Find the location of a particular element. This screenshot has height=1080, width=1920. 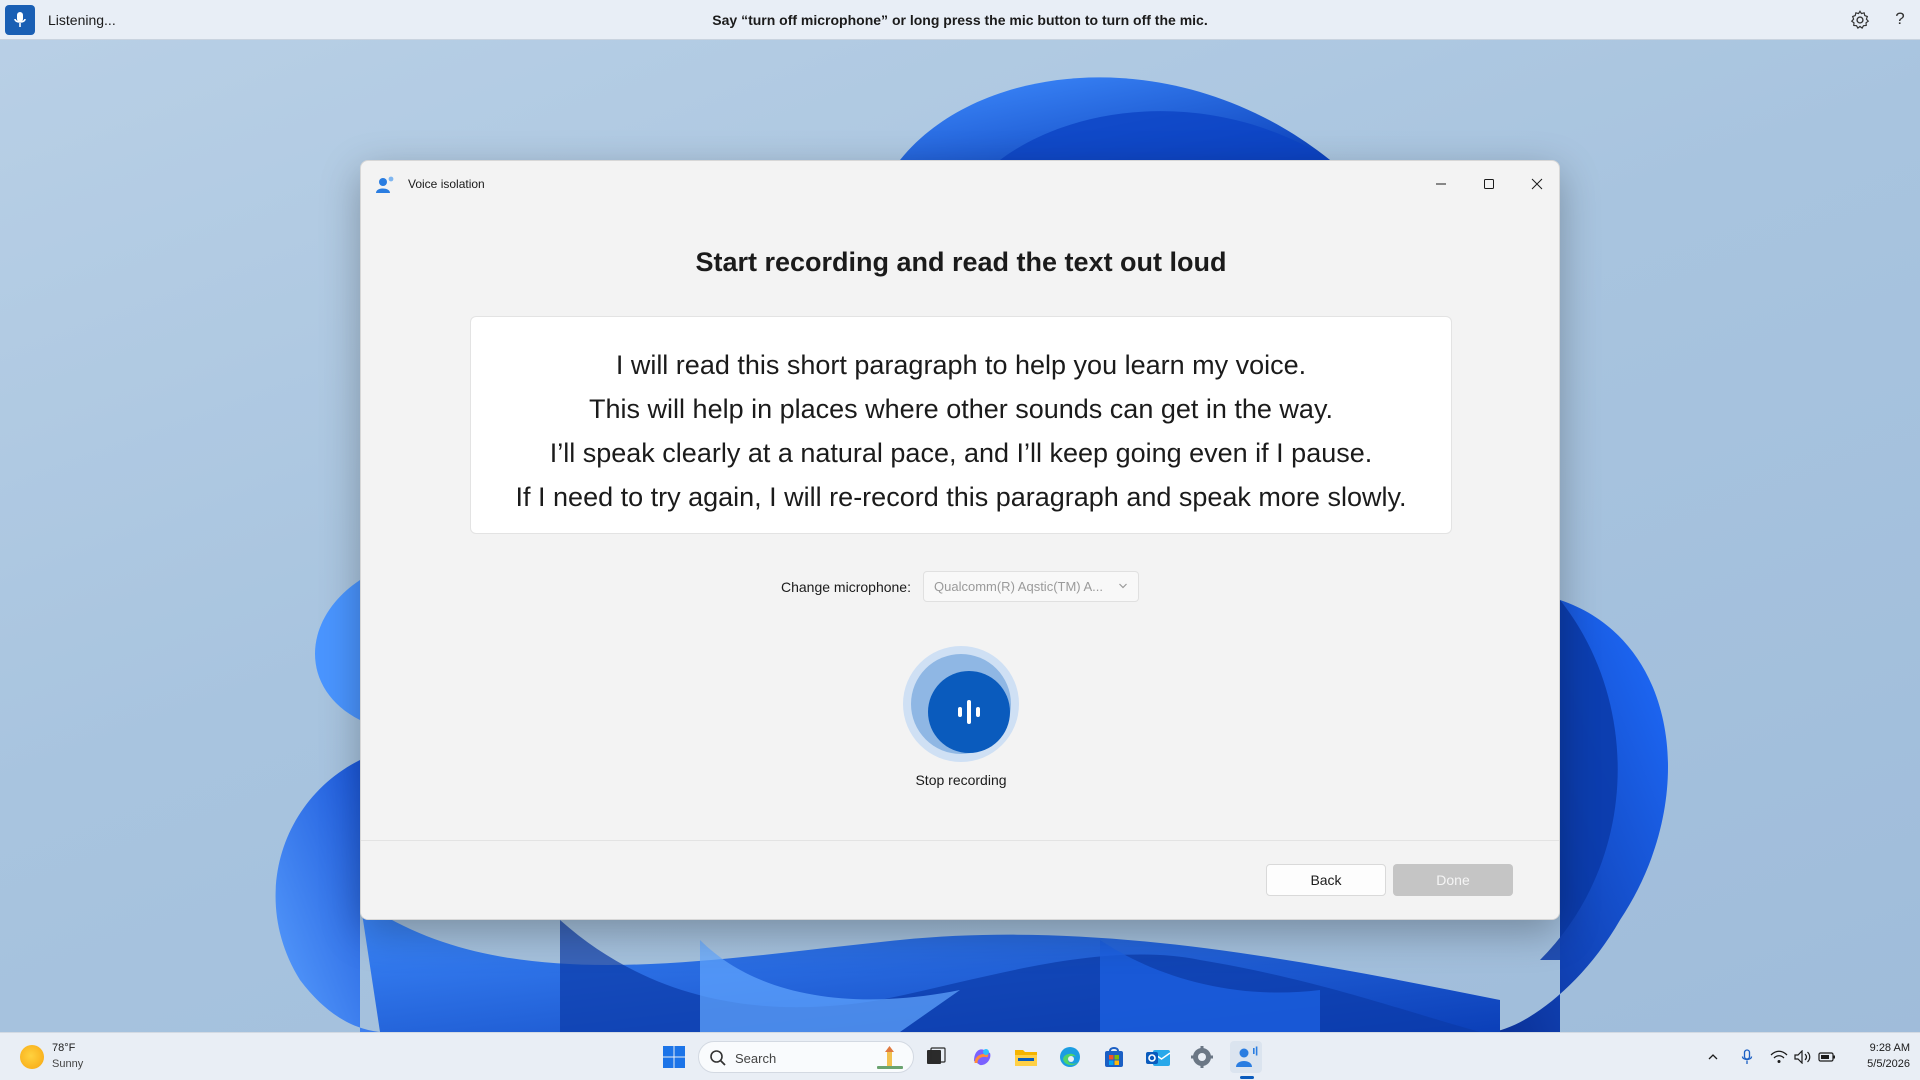

edge-browser-icon is located at coordinates (1070, 1057).